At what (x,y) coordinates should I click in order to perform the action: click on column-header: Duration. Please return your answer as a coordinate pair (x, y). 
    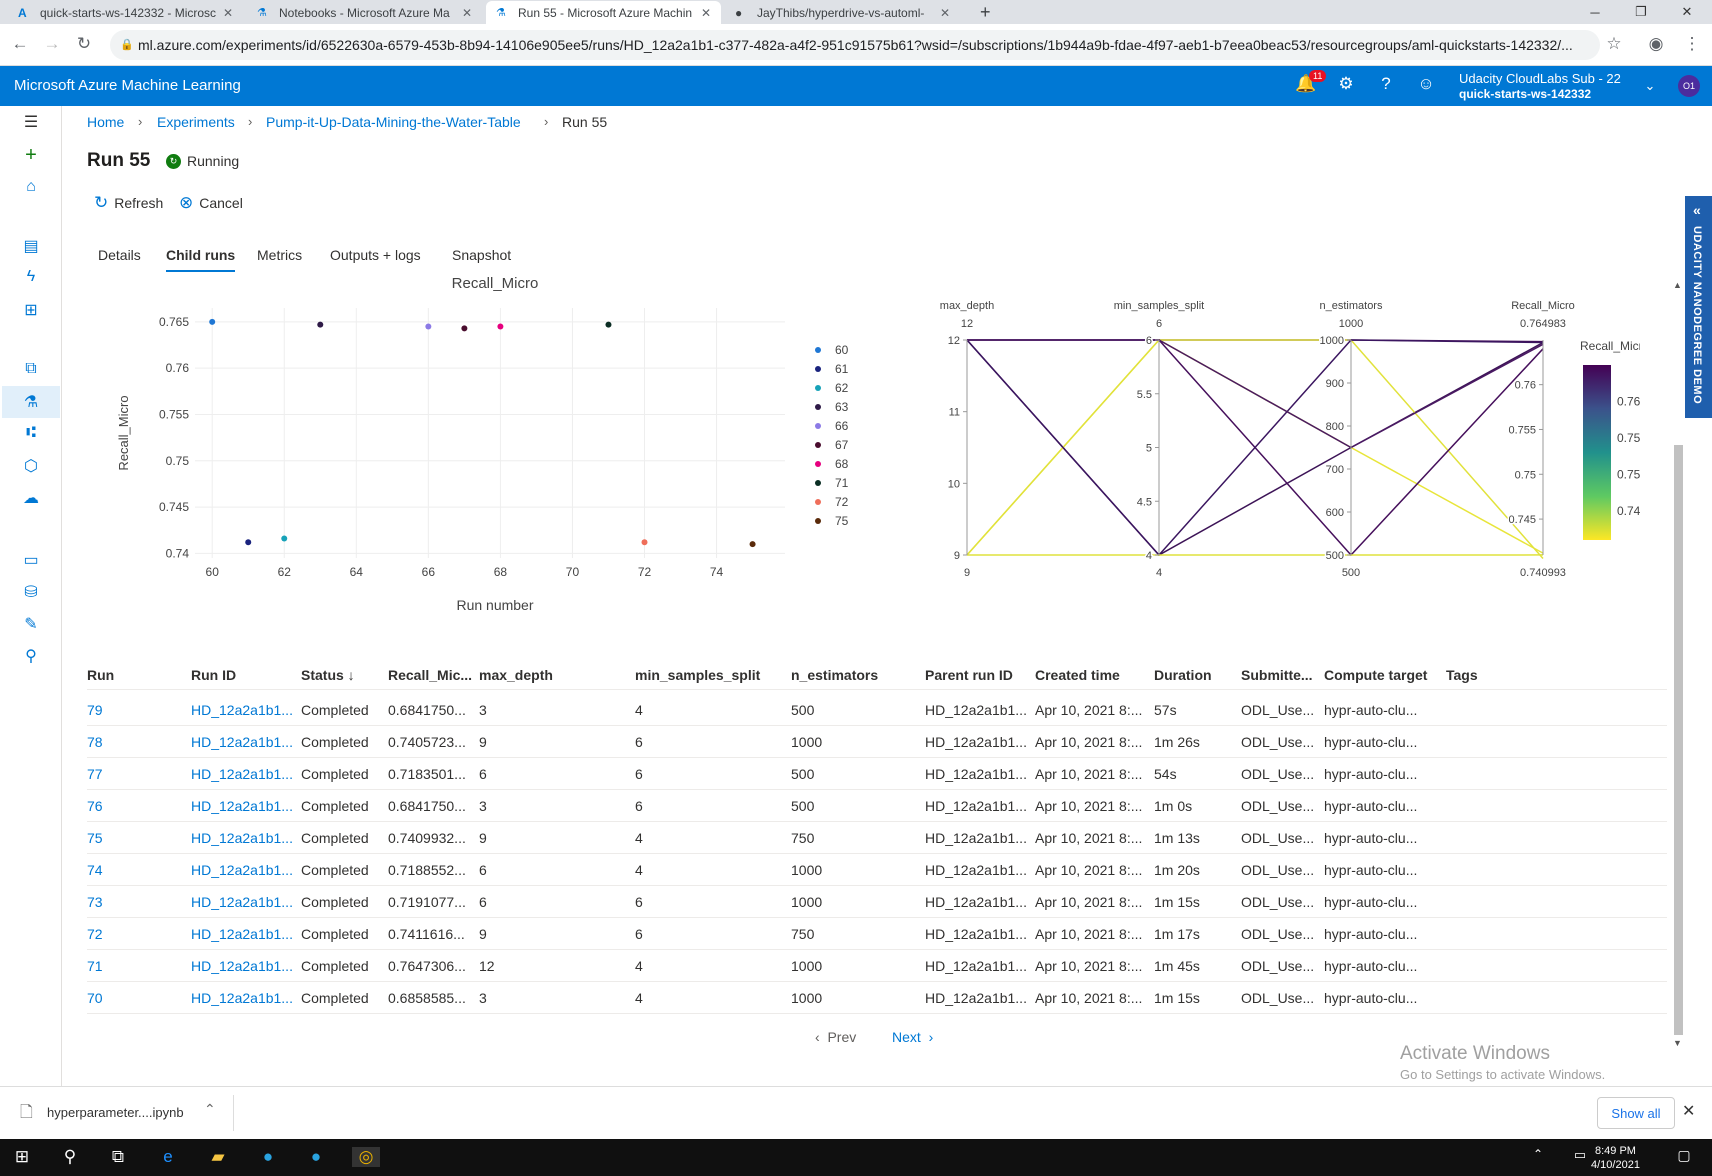
    Looking at the image, I should click on (1183, 675).